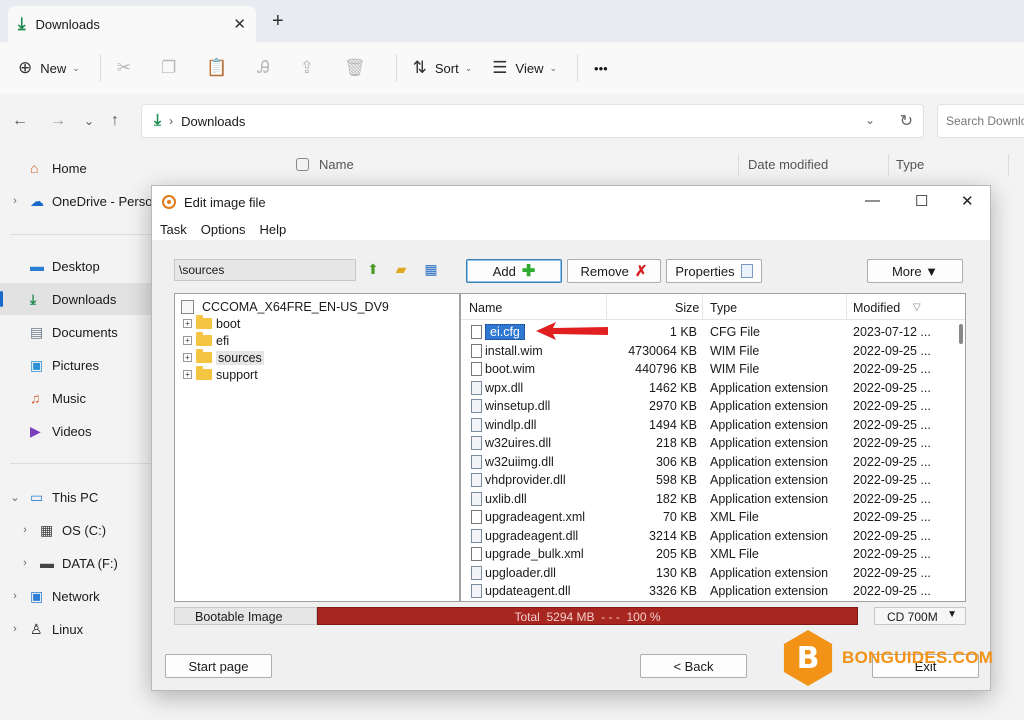 This screenshot has height=720, width=1024. Describe the element at coordinates (401, 270) in the screenshot. I see `new-folder-icon: ▰` at that location.